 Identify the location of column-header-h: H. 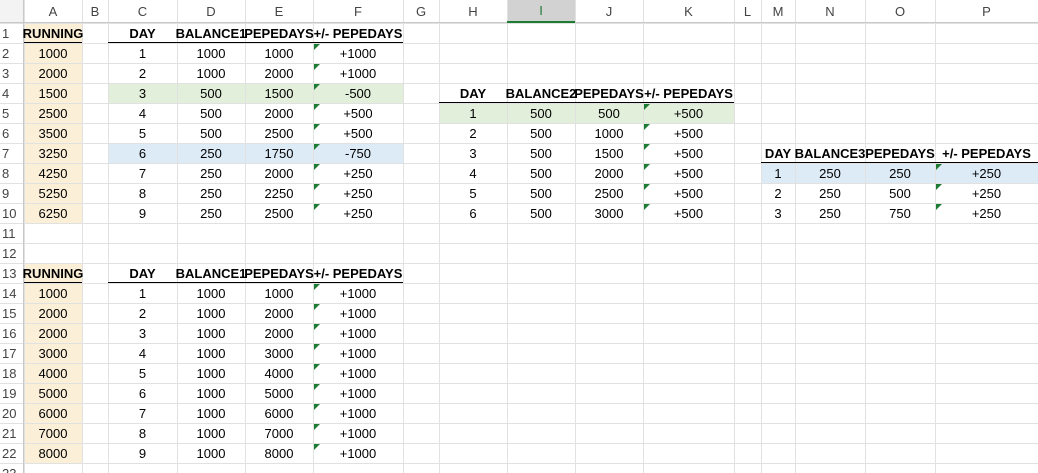
(473, 11).